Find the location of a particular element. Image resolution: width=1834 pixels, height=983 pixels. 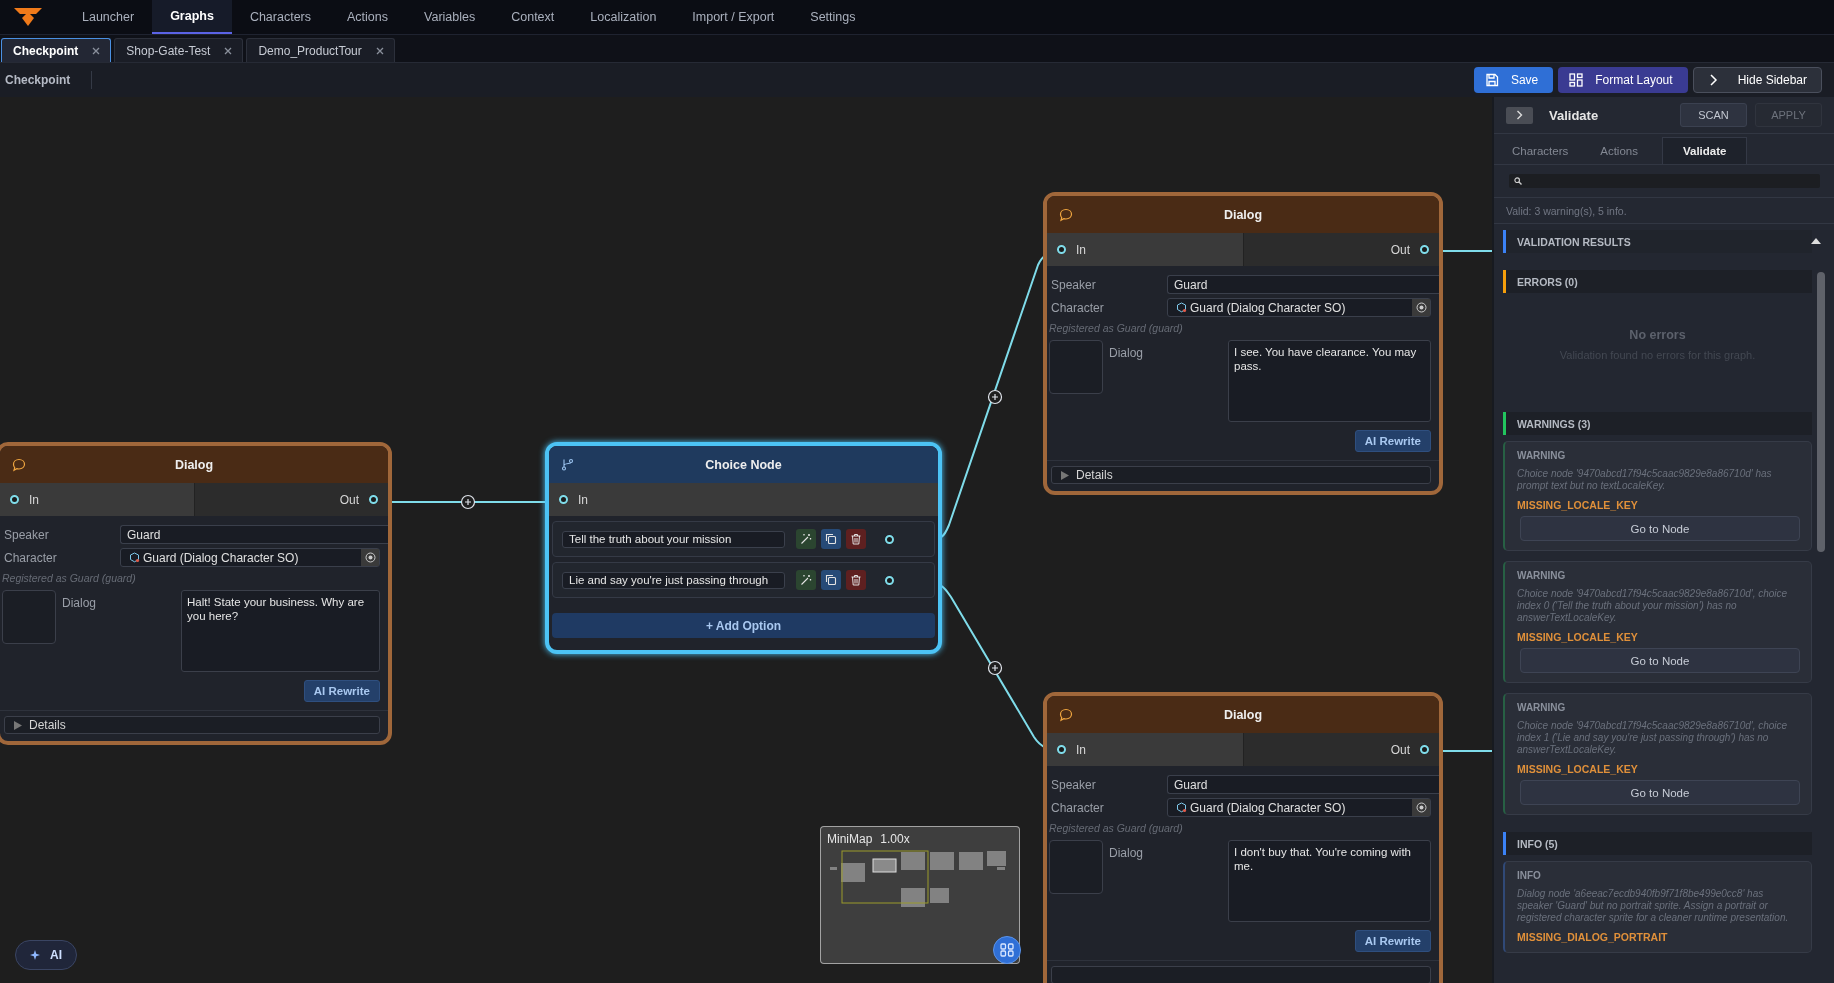

option-text-field: Tell the truth about your mission is located at coordinates (673, 539).